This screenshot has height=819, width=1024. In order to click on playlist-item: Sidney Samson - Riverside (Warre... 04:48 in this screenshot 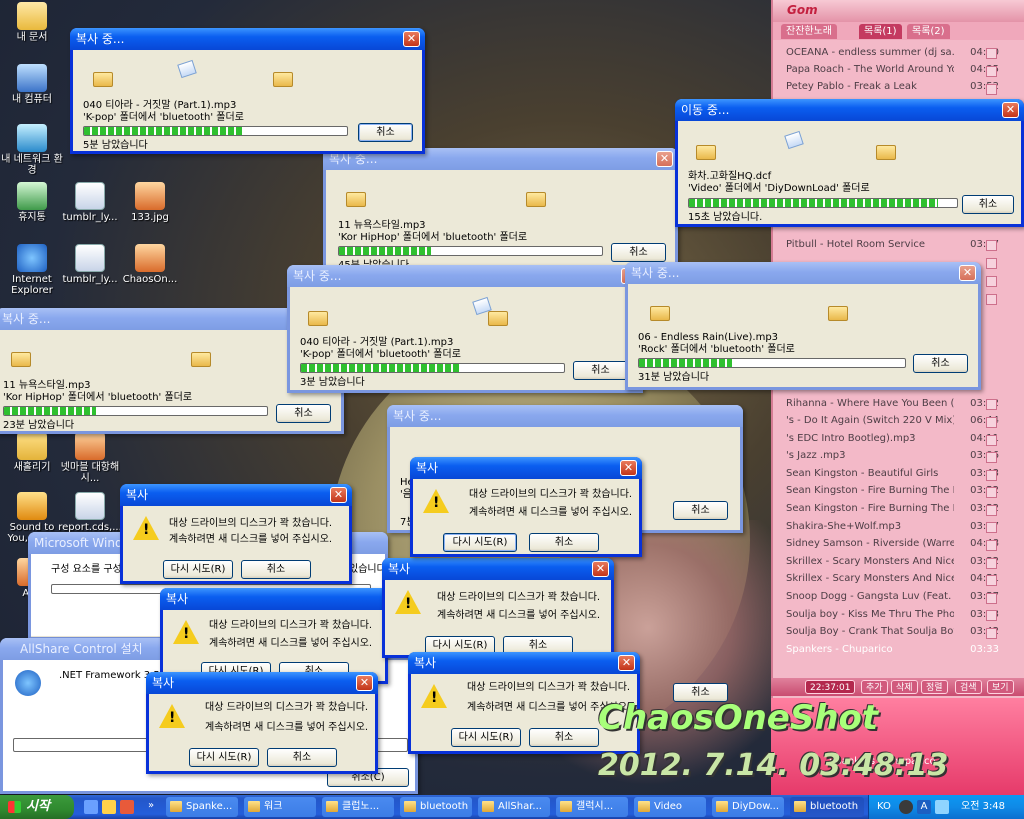, I will do `click(891, 543)`.